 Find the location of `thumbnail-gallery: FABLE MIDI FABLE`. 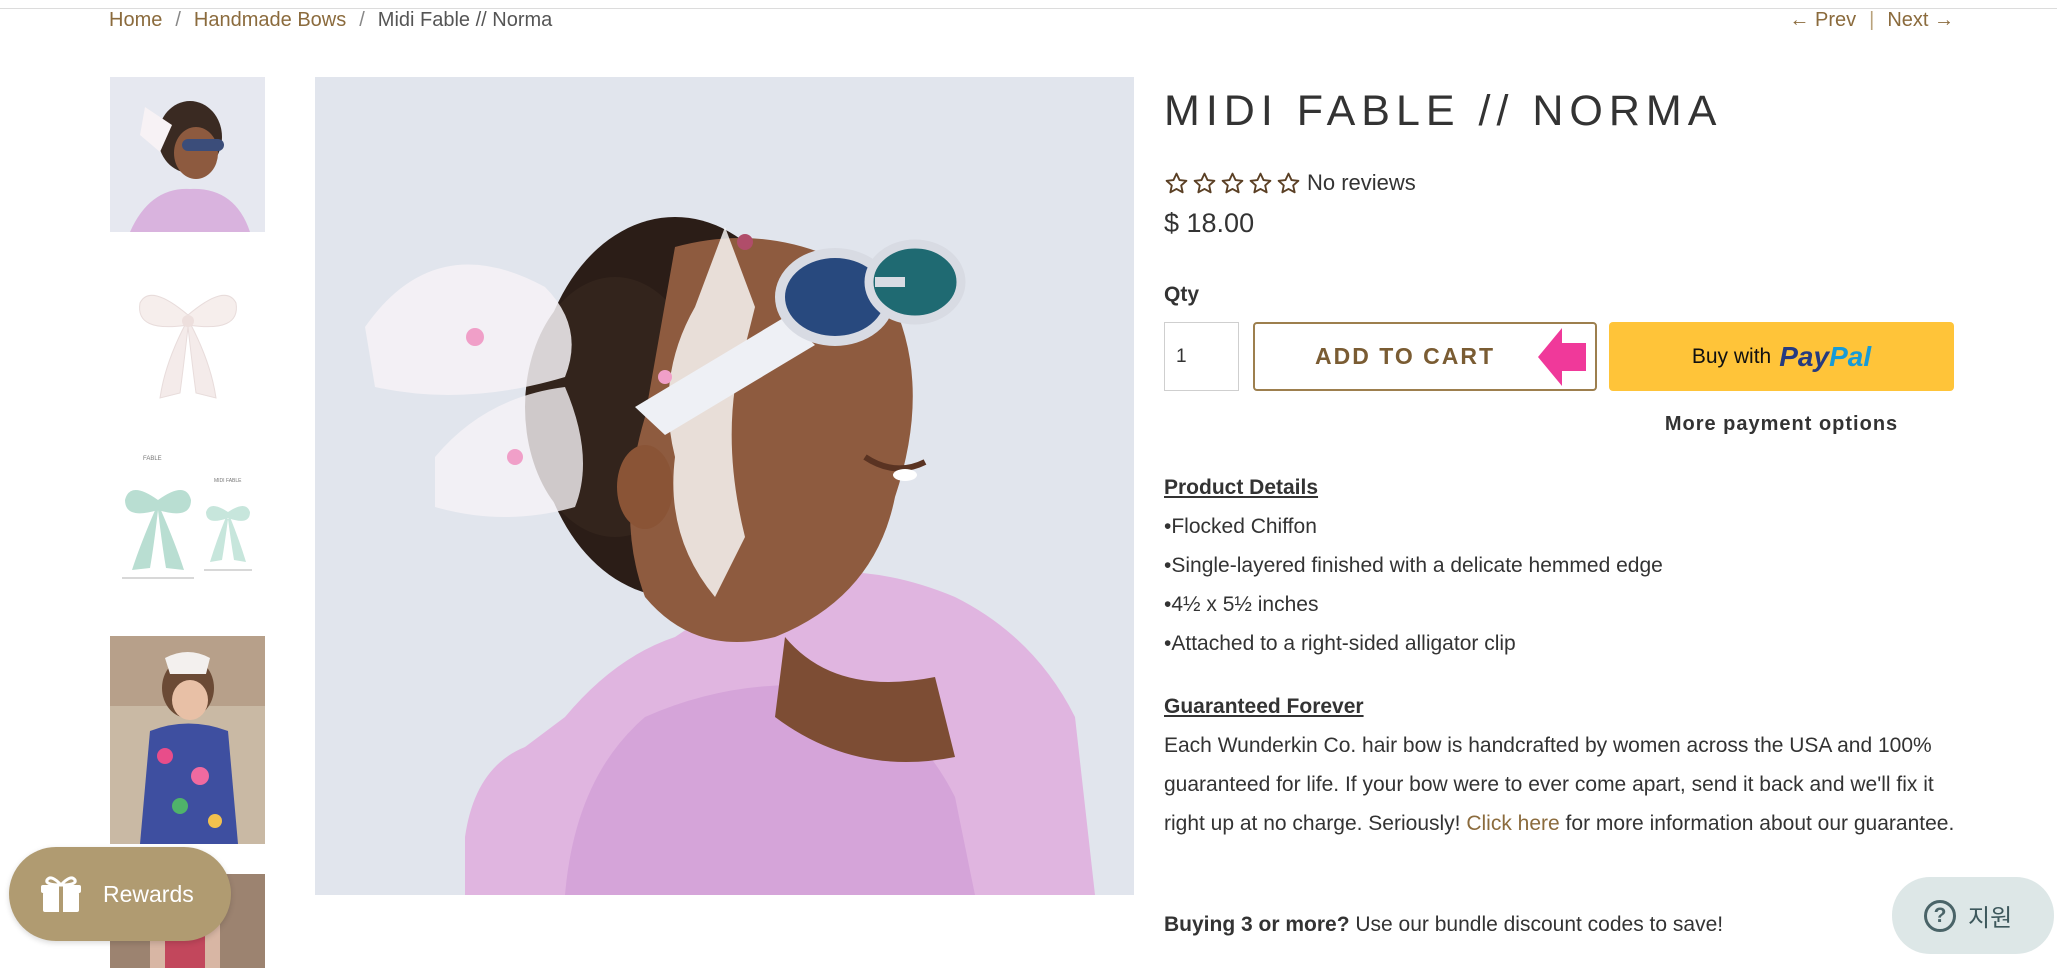

thumbnail-gallery: FABLE MIDI FABLE is located at coordinates (187, 522).